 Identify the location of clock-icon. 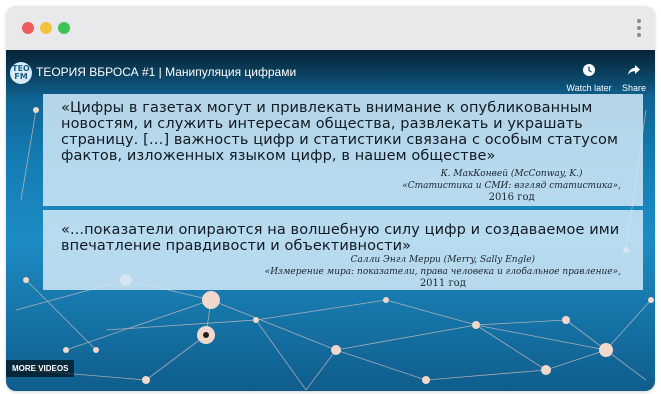
(589, 70).